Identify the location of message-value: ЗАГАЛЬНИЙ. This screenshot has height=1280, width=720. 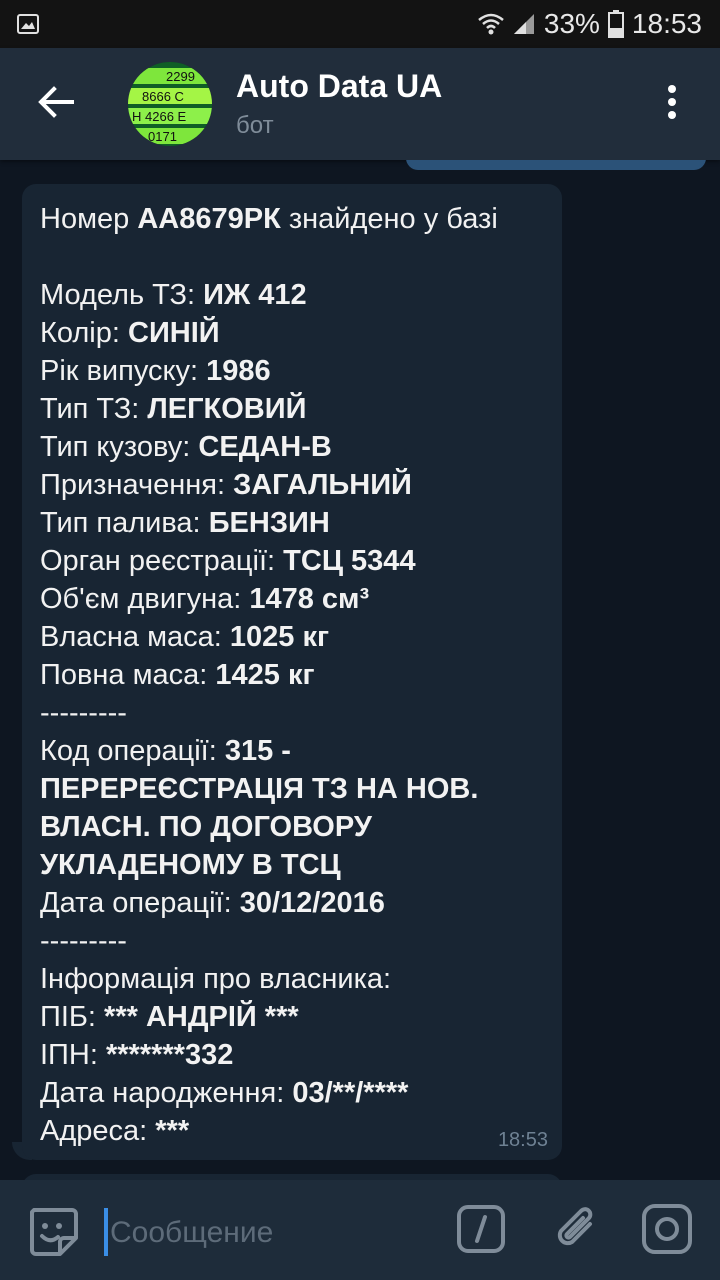
(322, 485).